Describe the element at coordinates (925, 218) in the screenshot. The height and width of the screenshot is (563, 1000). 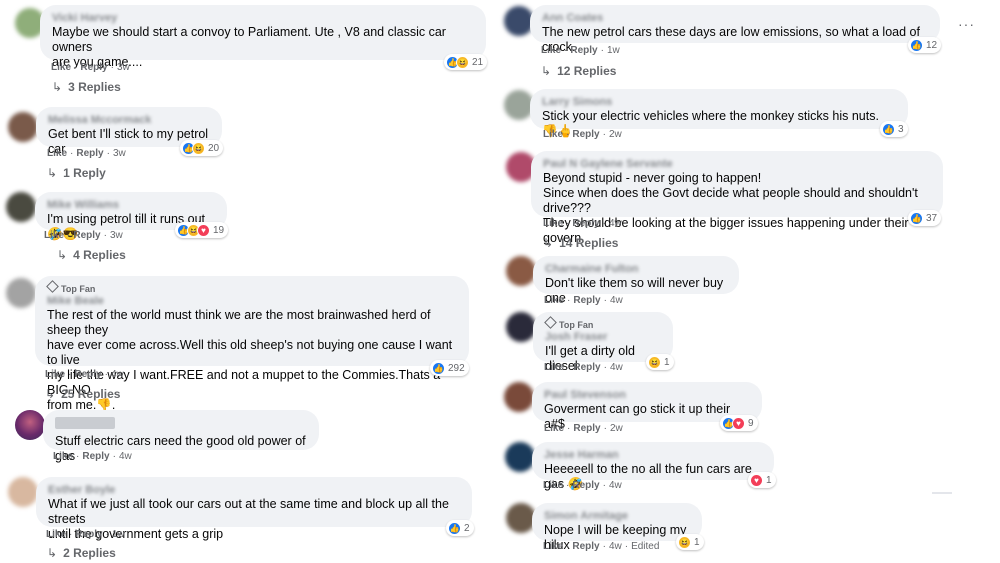
I see `reaction-summary: 👍 37` at that location.